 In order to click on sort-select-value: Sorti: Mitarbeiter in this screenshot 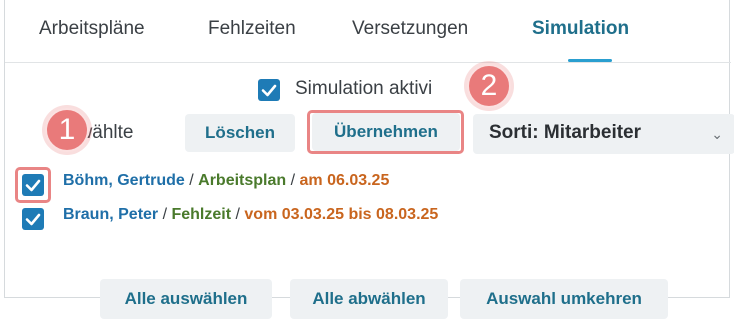, I will do `click(565, 132)`.